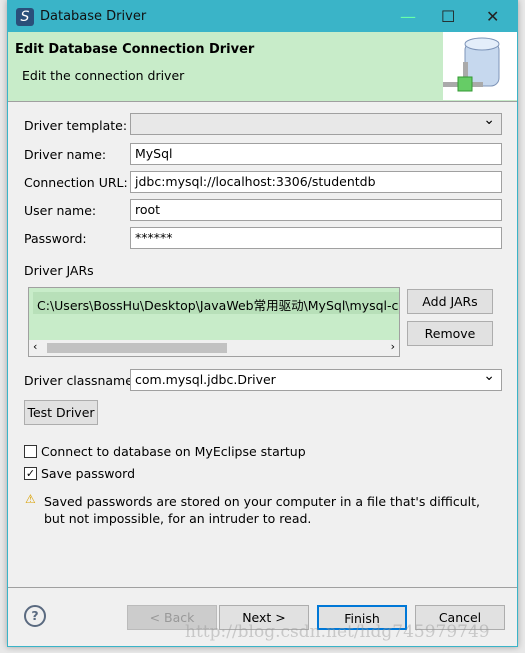 The image size is (525, 653). I want to click on banner-title: Edit Database Connection Driver, so click(135, 49).